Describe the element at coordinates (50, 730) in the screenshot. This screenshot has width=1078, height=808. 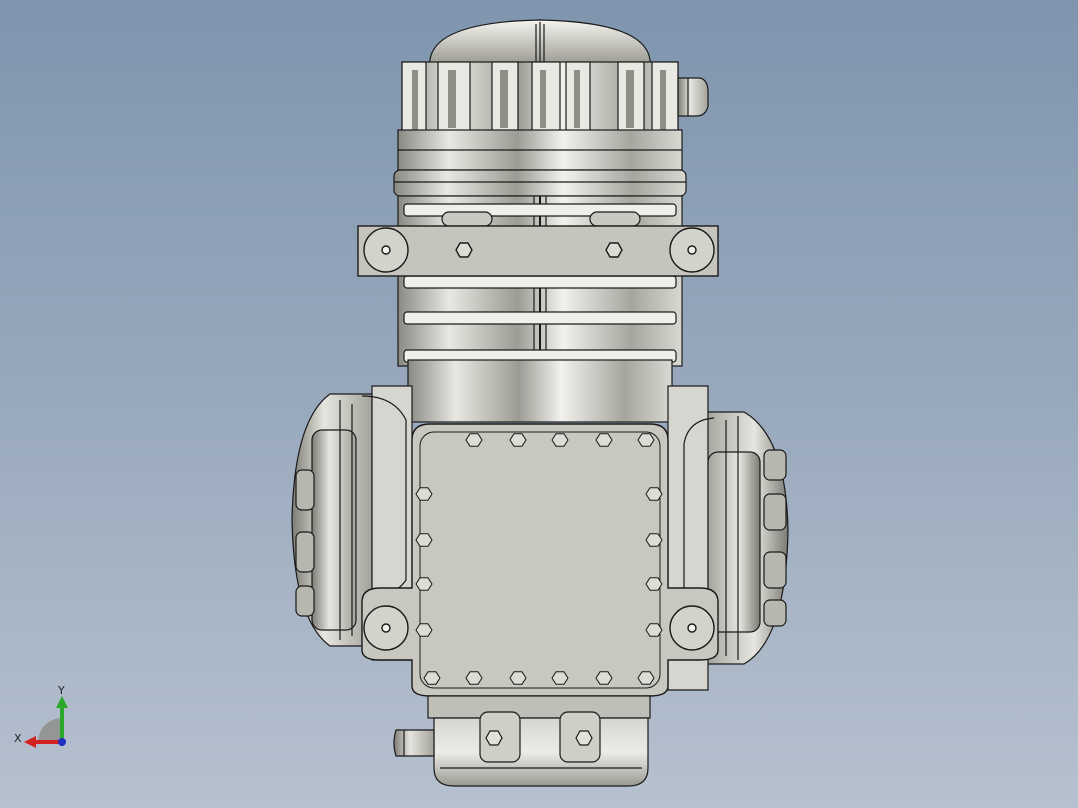
I see `triad-plane-icon` at that location.